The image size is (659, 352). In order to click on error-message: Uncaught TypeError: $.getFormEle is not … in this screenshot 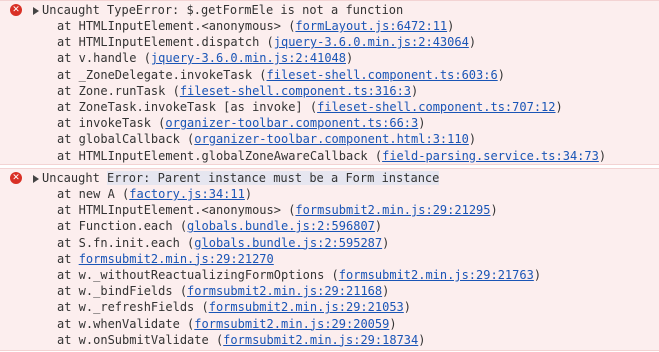, I will do `click(350, 10)`.